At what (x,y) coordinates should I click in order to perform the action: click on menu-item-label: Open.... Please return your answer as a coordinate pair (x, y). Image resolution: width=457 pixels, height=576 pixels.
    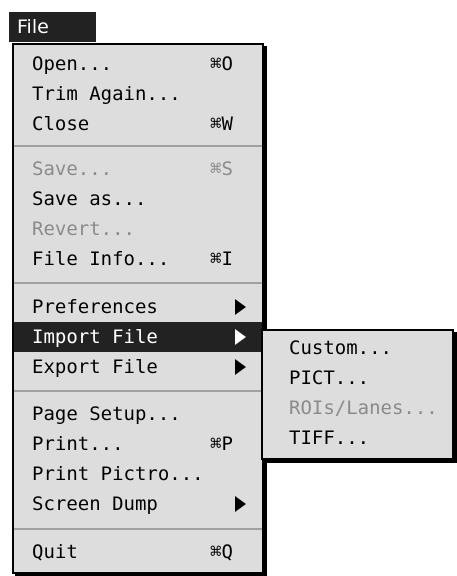
    Looking at the image, I should click on (72, 64).